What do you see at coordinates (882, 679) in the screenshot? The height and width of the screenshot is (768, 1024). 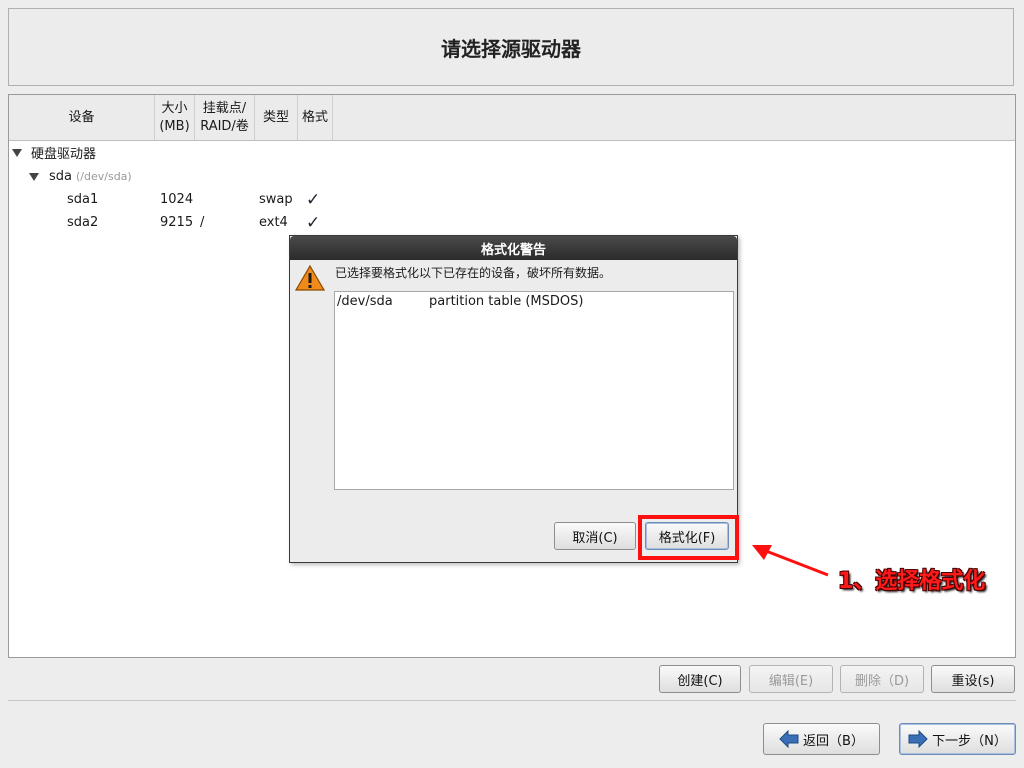 I see `delete-button: 删除（D)` at bounding box center [882, 679].